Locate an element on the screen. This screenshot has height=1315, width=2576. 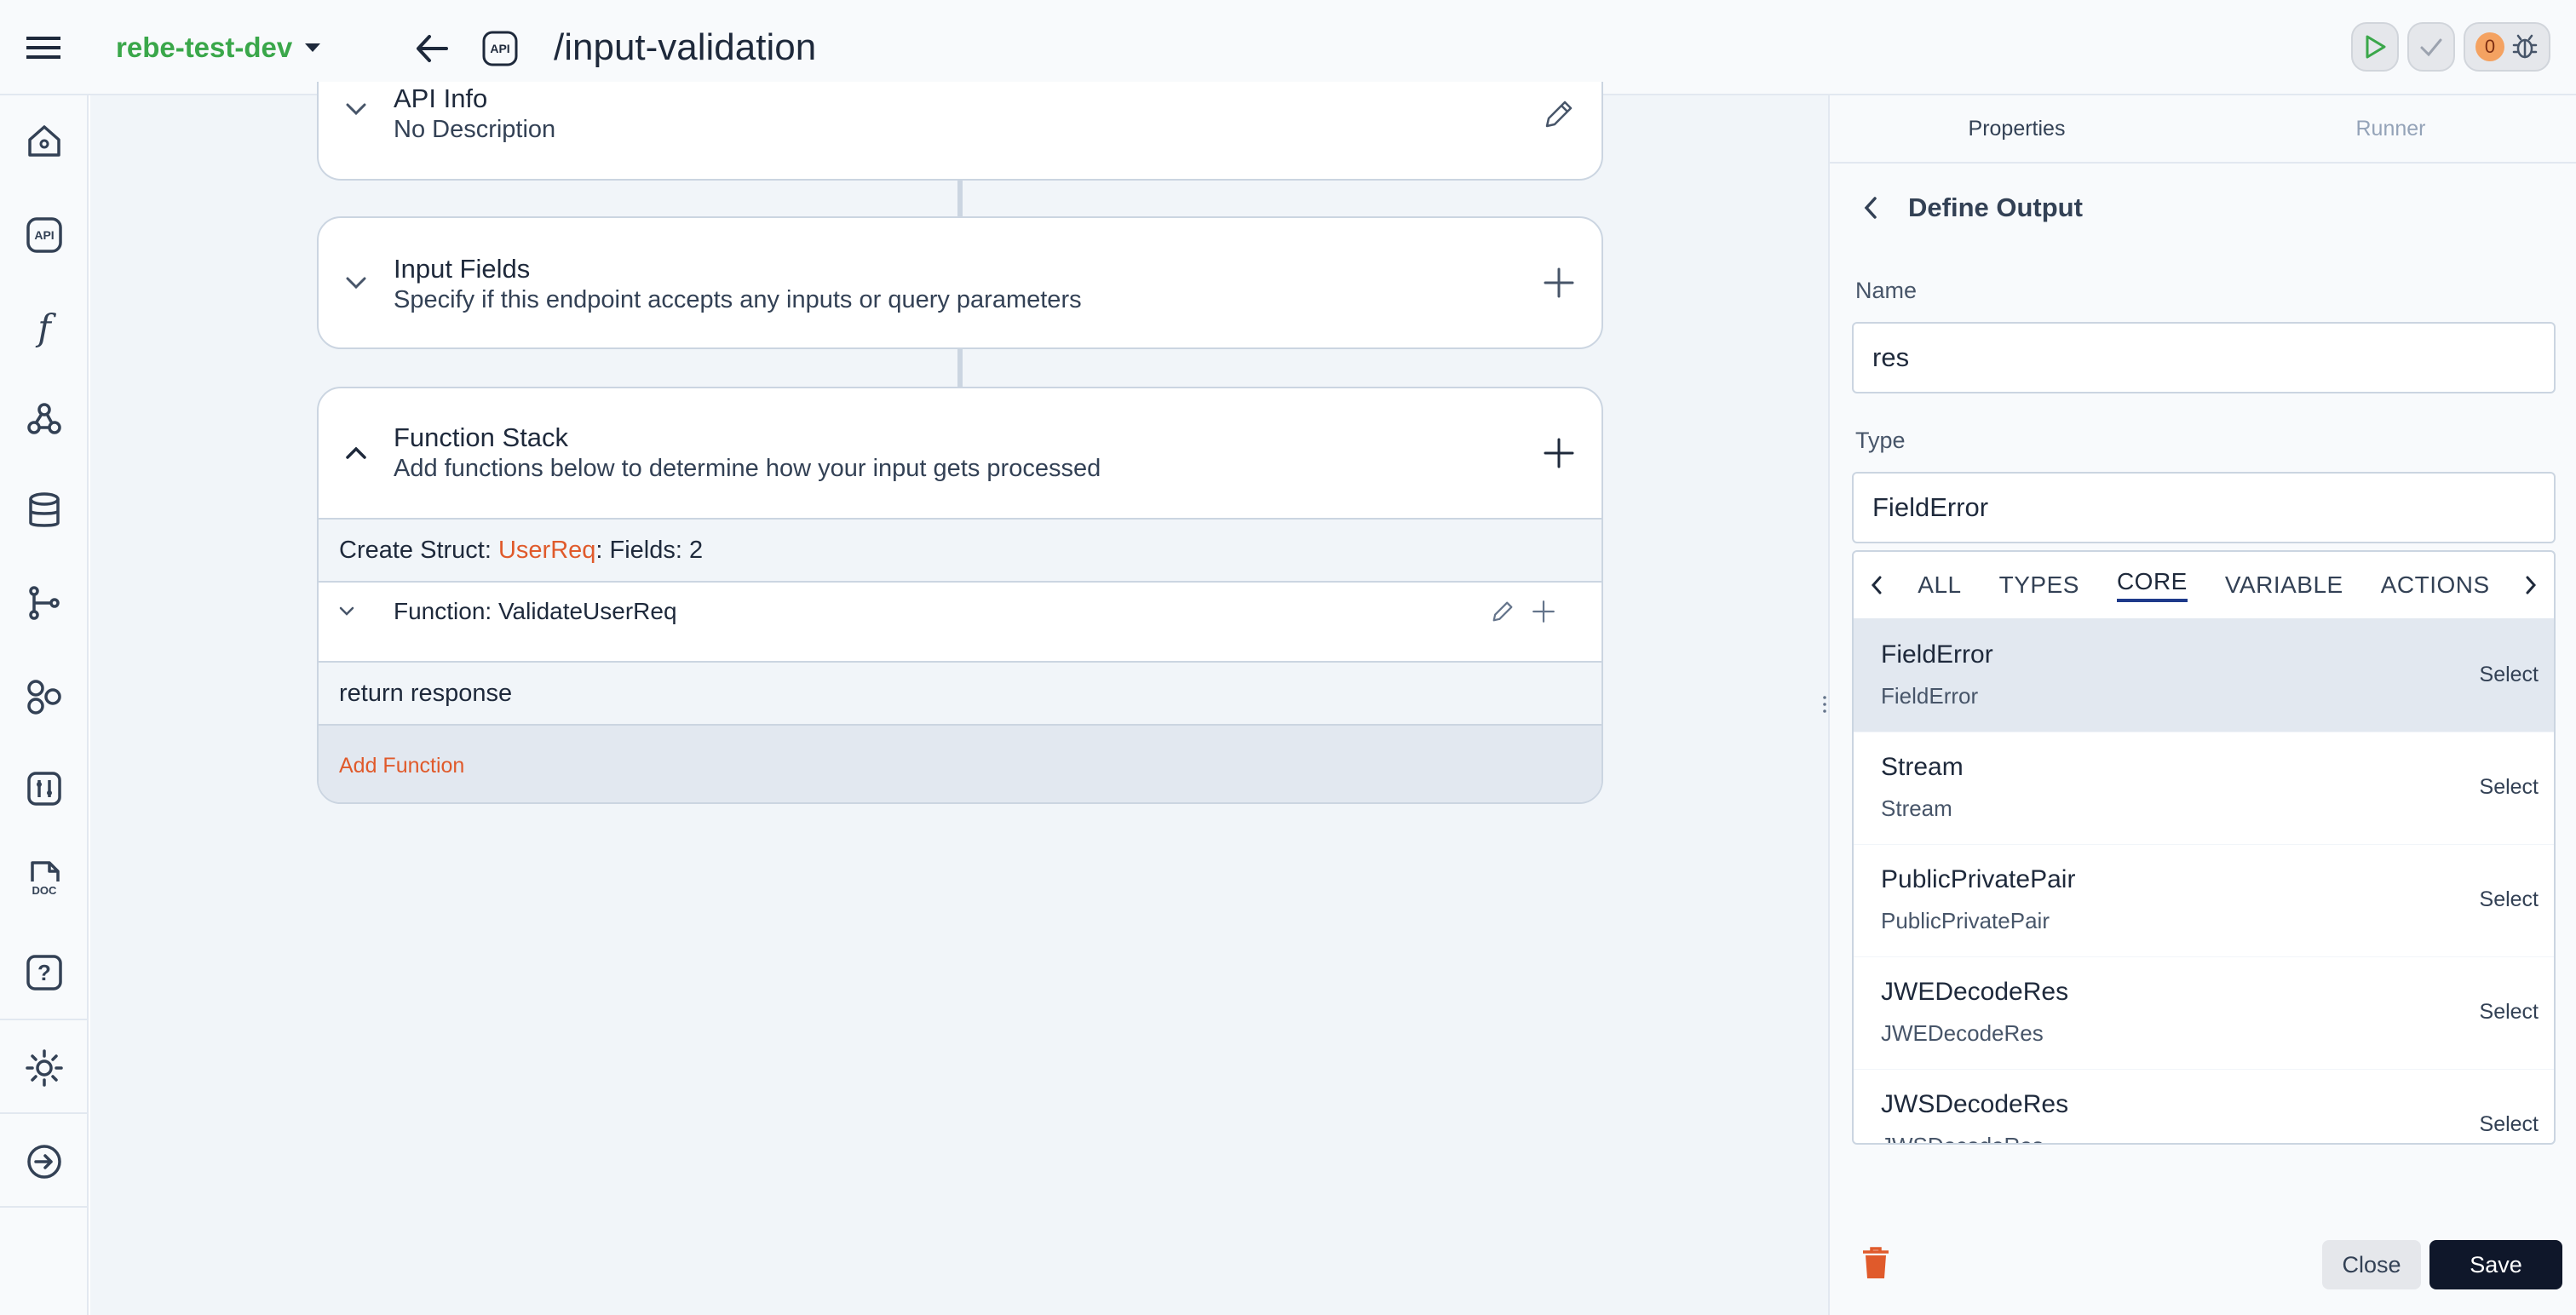
function-name: Function: ValidateUserReq is located at coordinates (535, 611).